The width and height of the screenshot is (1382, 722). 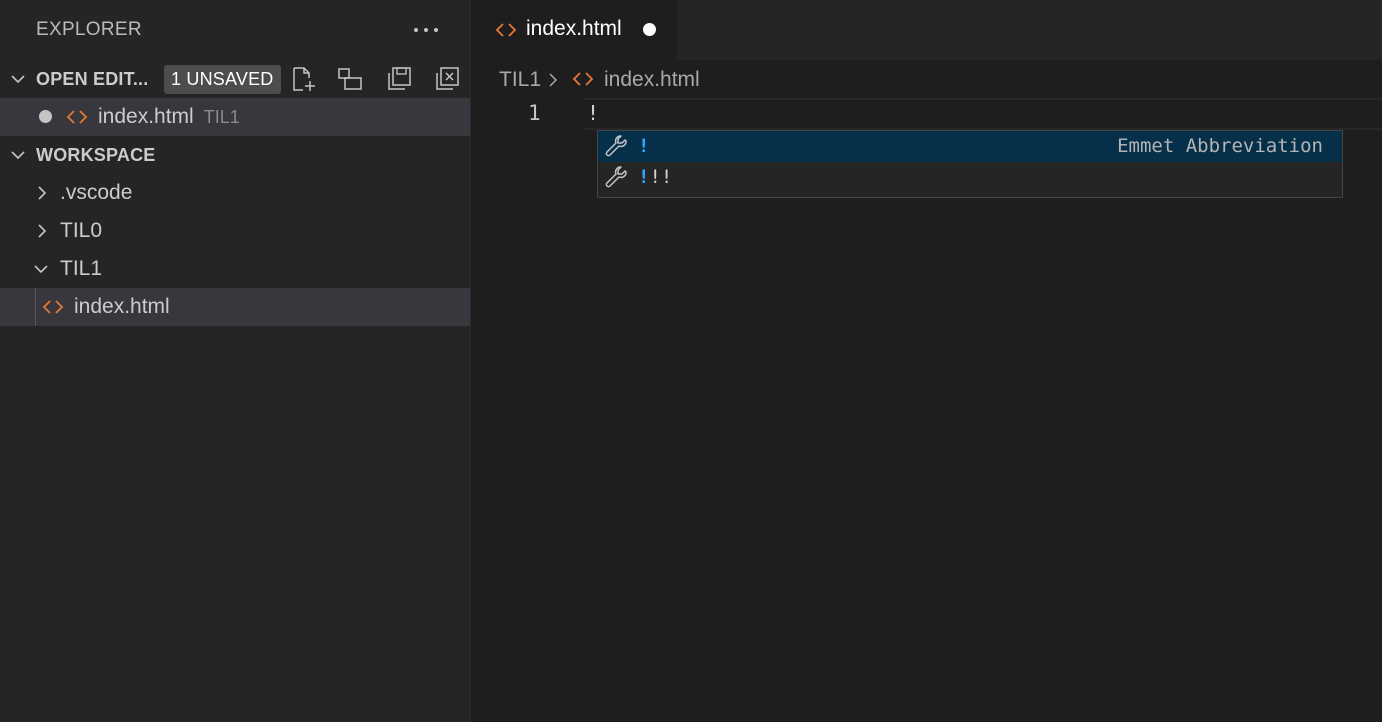 I want to click on suggestion-label: !, so click(x=643, y=146).